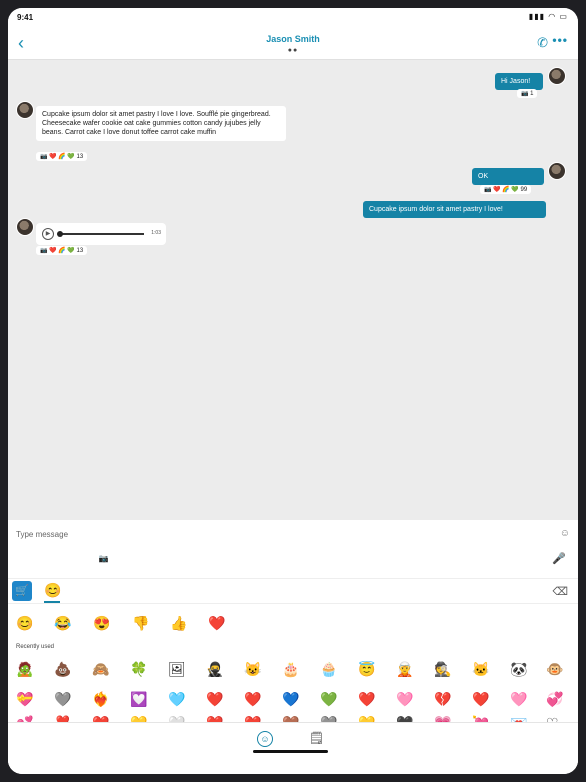 The width and height of the screenshot is (586, 782). Describe the element at coordinates (560, 591) in the screenshot. I see `backspace-icon: ⌫` at that location.